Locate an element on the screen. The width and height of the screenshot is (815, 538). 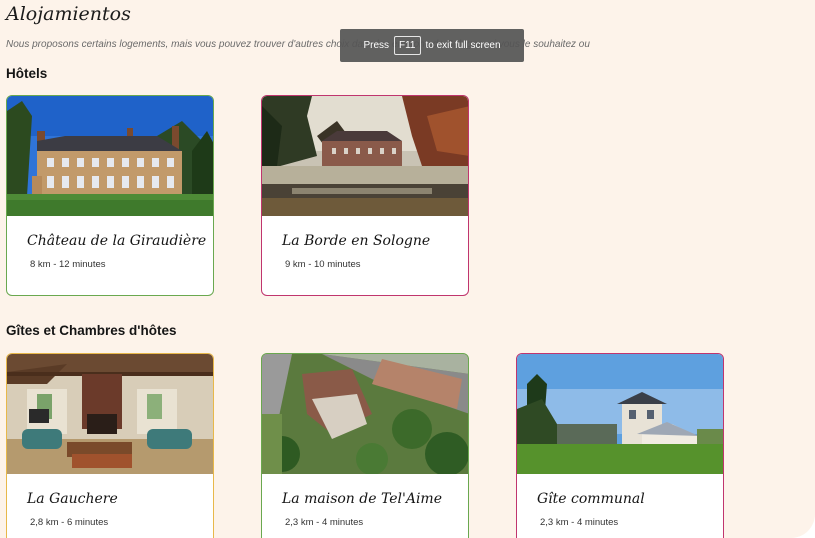
toast-message: to exit full screen is located at coordinates (463, 45).